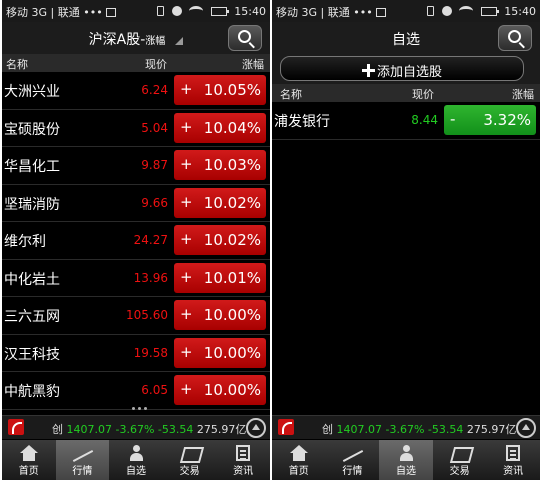 Image resolution: width=542 pixels, height=480 pixels. What do you see at coordinates (136, 203) in the screenshot?
I see `table-row: 坚瑞消防 9.66 +10.02%` at bounding box center [136, 203].